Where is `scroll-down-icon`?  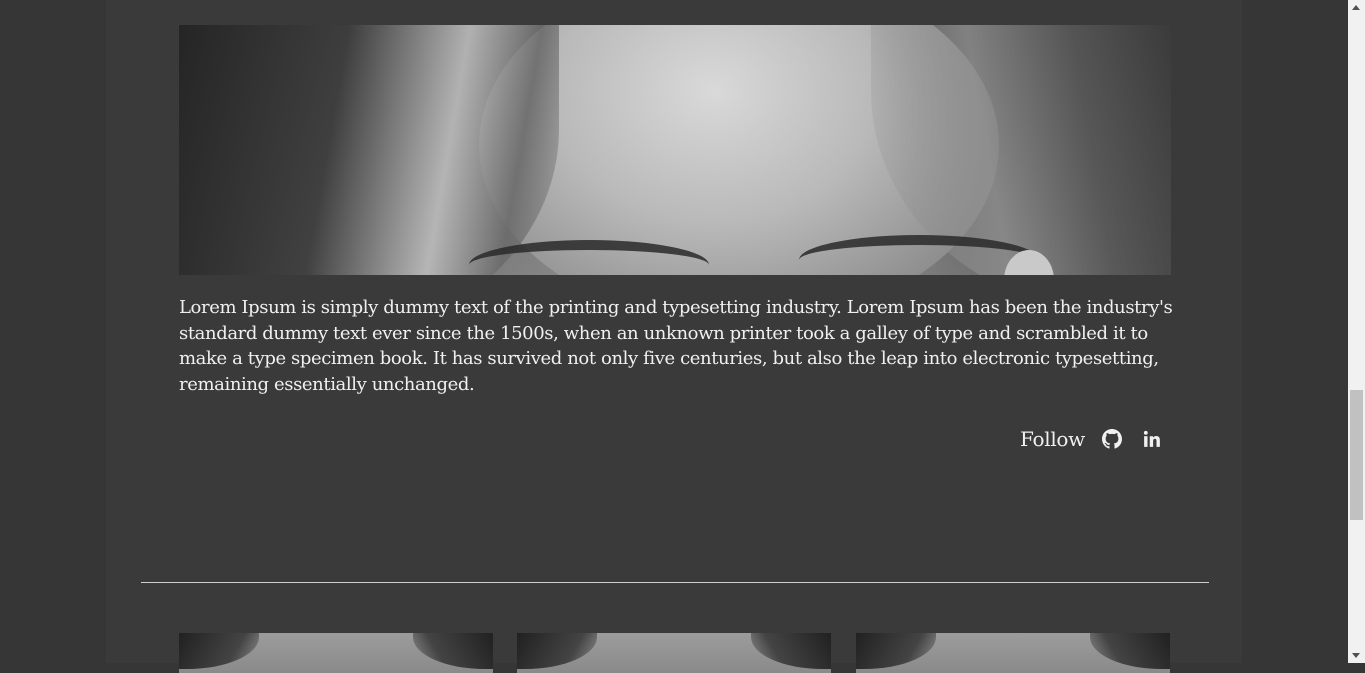 scroll-down-icon is located at coordinates (1356, 655).